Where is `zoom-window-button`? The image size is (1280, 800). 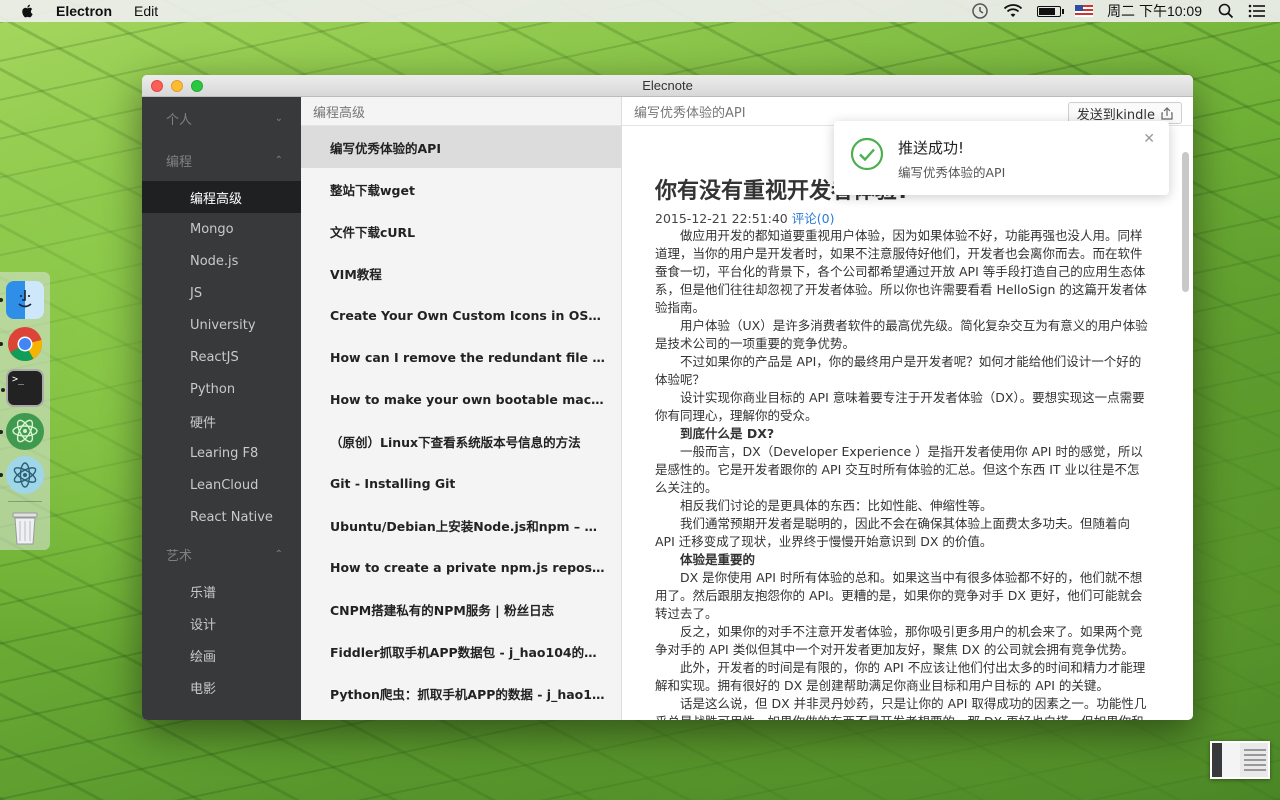 zoom-window-button is located at coordinates (197, 86).